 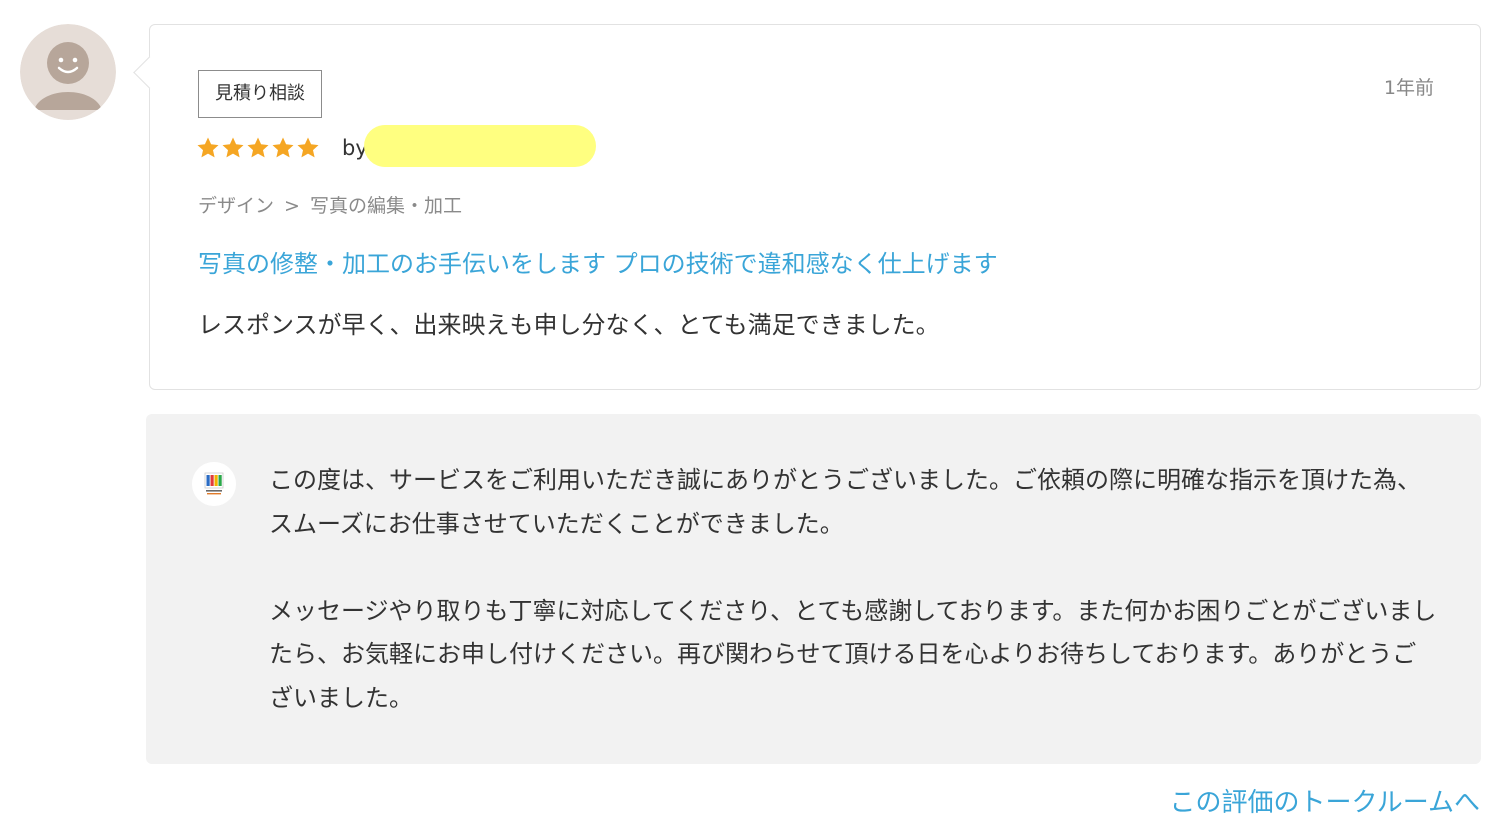 What do you see at coordinates (149, 72) in the screenshot?
I see `card-pointer` at bounding box center [149, 72].